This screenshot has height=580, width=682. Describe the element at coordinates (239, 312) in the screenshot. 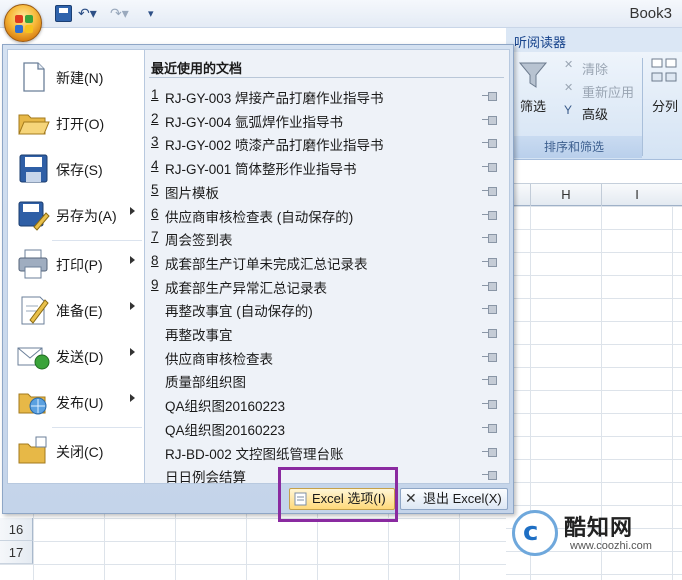

I see `recent-document-name: 再整改事宜 (自动保存的)` at that location.